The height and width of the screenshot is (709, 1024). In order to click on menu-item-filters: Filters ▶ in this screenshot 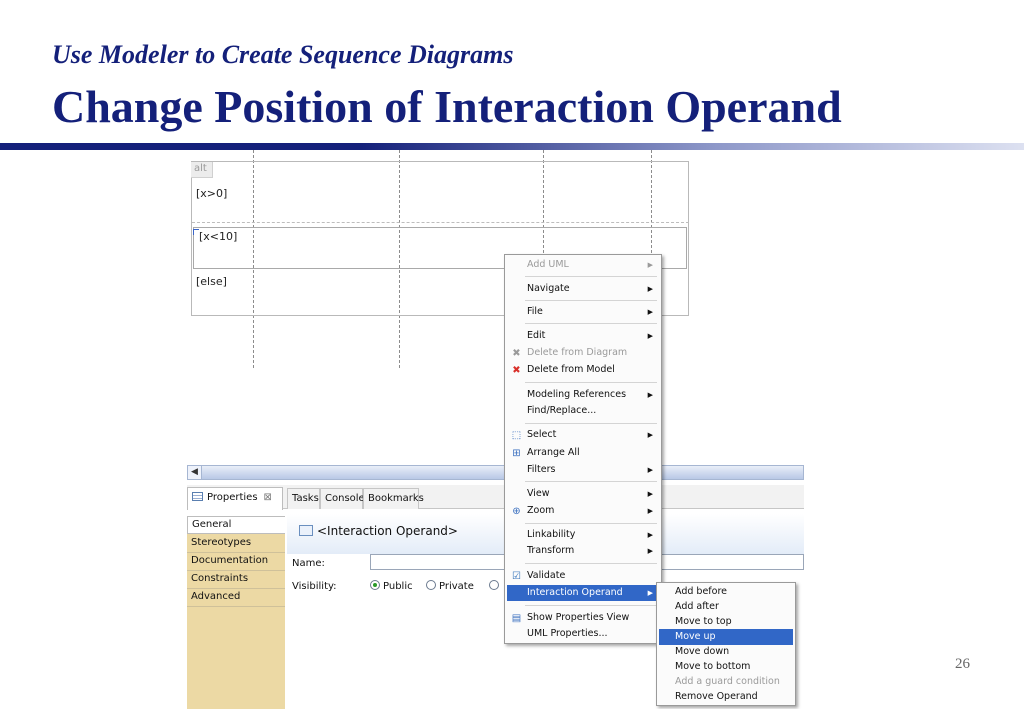, I will do `click(583, 470)`.